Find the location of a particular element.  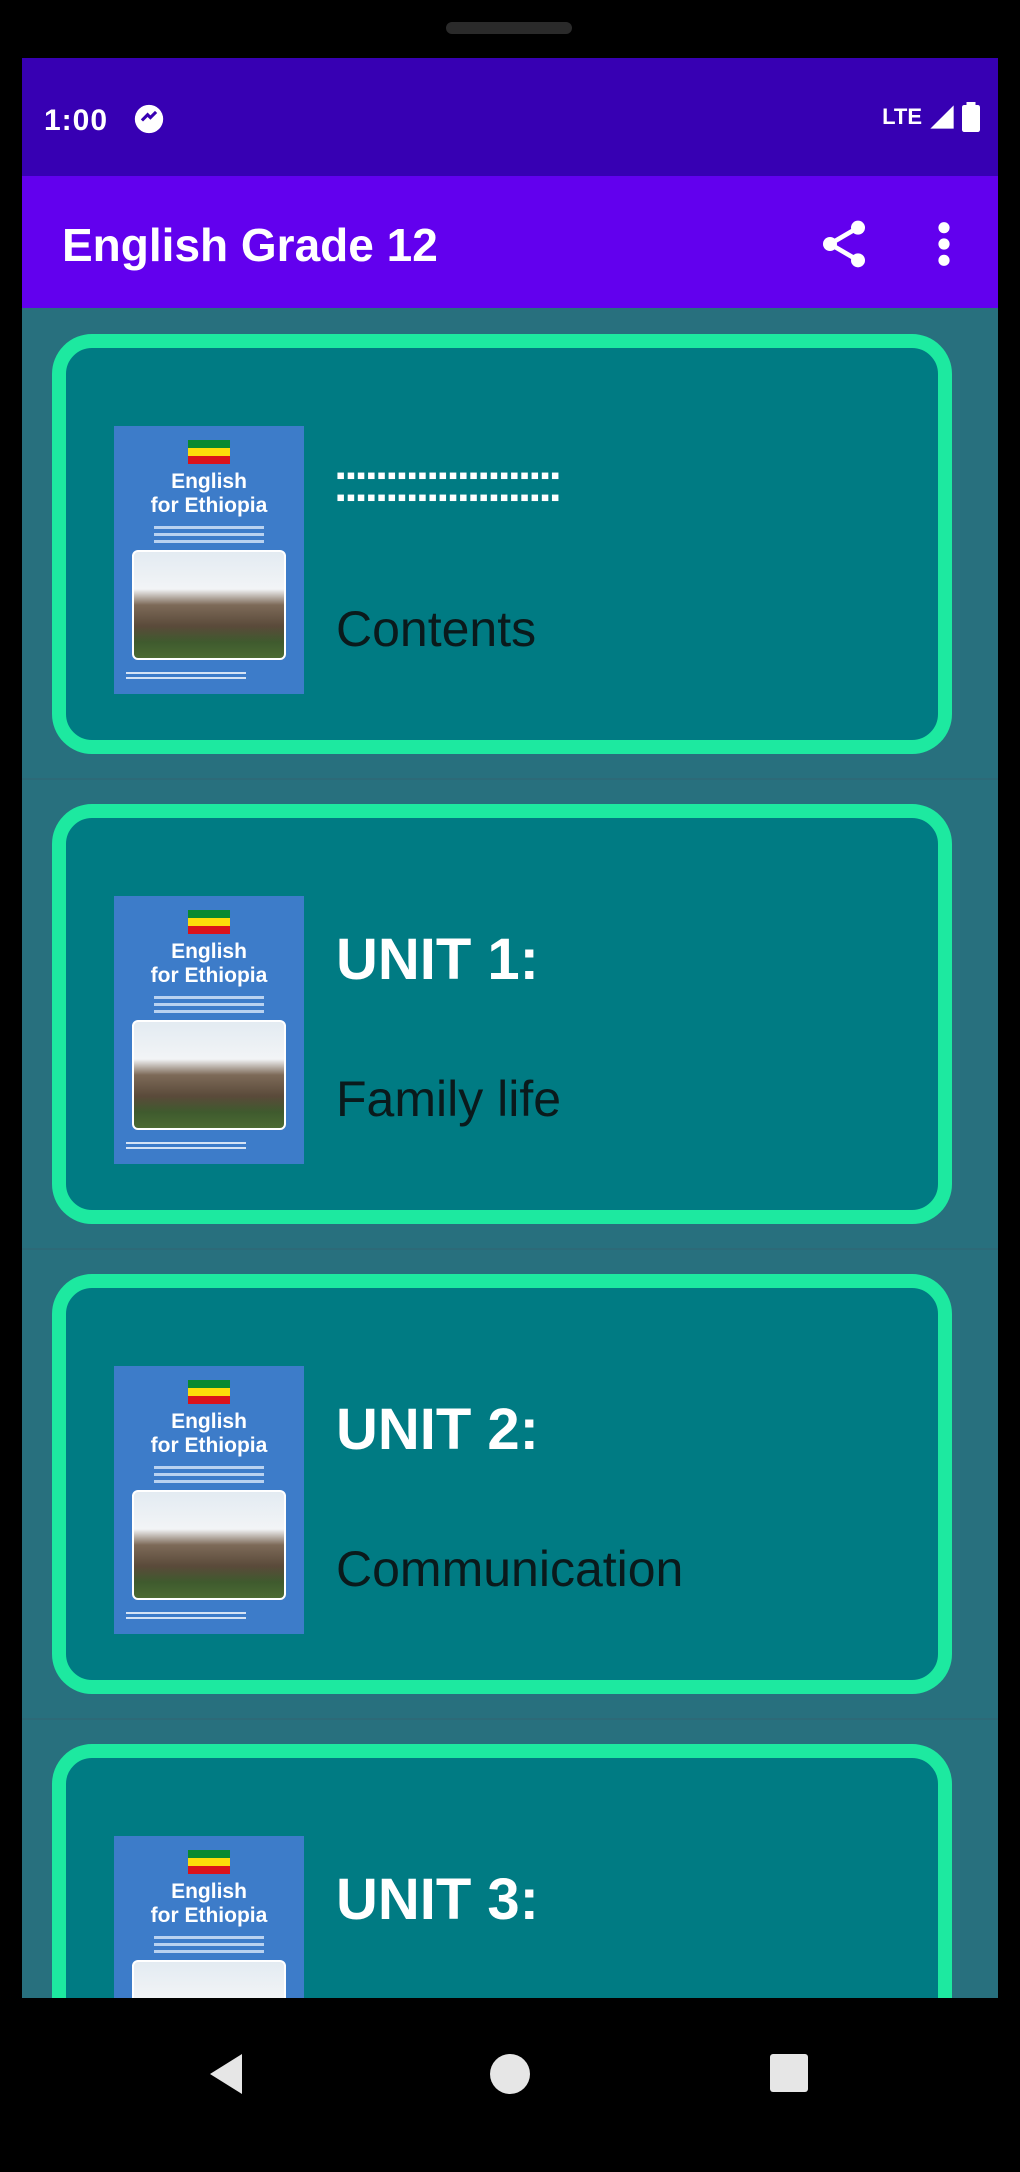

list-item: English for Ethiopia UNIT 3: is located at coordinates (510, 1858).